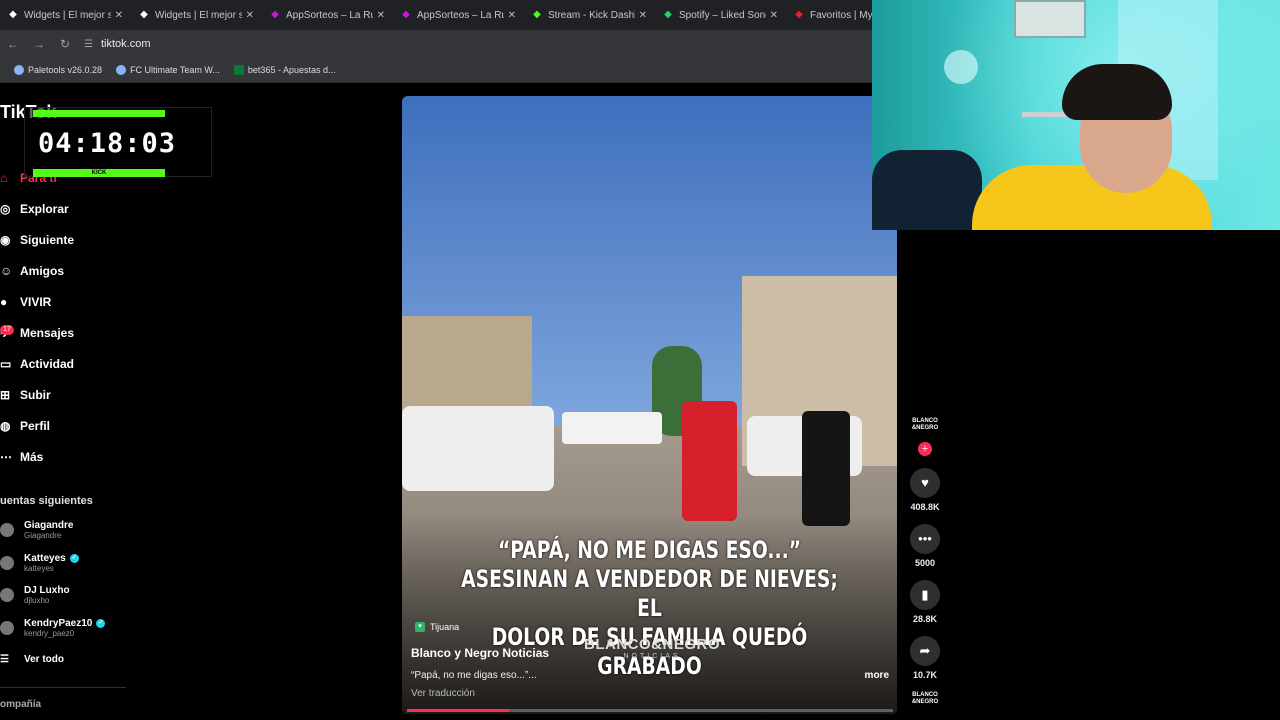 Image resolution: width=1280 pixels, height=720 pixels. Describe the element at coordinates (46, 501) in the screenshot. I see `following-accounts-heading: uentas siguientes` at that location.